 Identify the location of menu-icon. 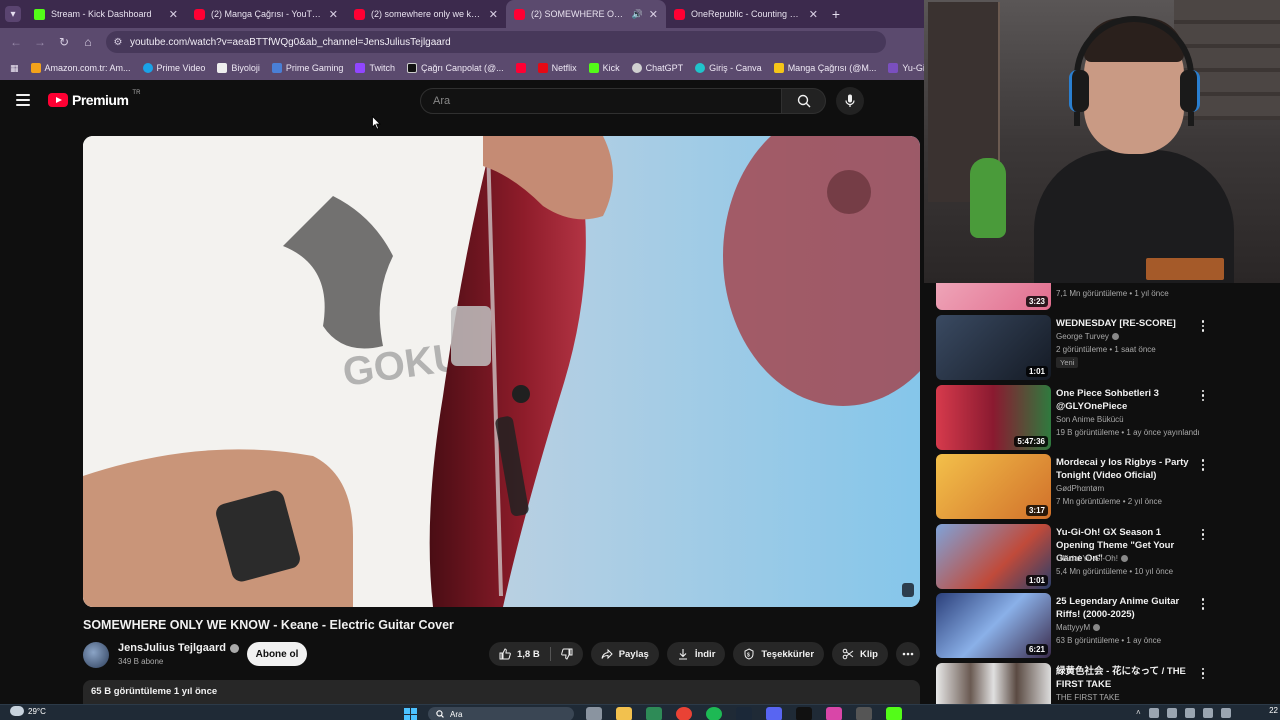
(23, 100).